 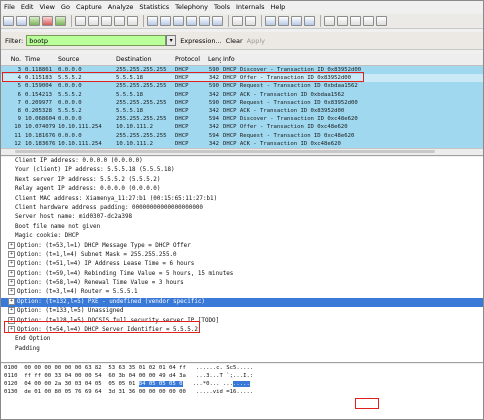 I want to click on zoom-in-icon, so click(x=270, y=21).